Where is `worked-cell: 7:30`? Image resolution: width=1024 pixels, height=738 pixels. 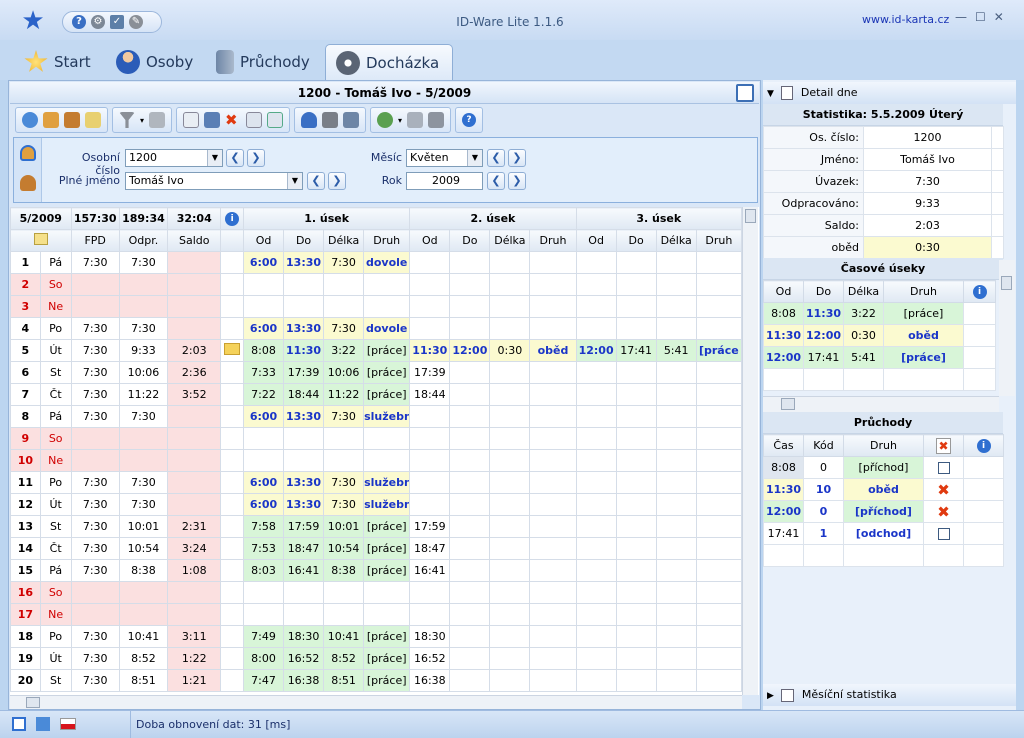 worked-cell: 7:30 is located at coordinates (143, 416).